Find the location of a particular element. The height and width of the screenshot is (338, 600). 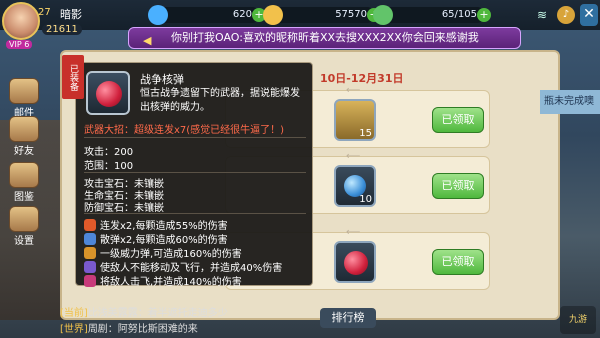

chat-channel: [世界] is located at coordinates (74, 329).